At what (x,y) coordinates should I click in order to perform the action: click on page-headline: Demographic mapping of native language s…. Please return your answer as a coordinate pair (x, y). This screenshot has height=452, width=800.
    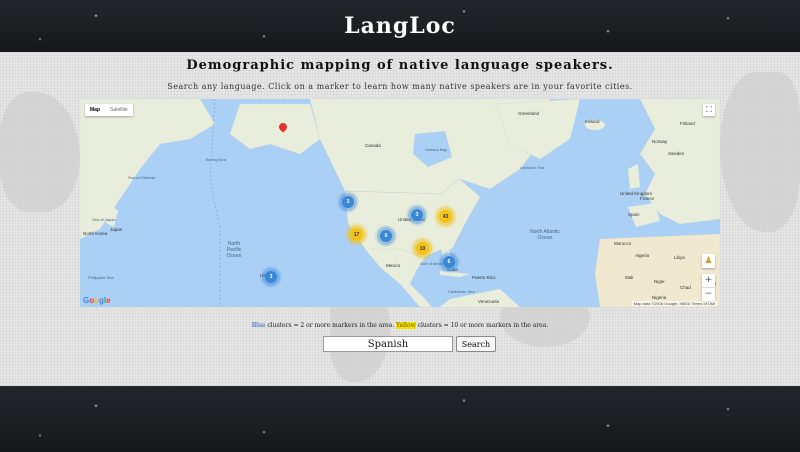
    Looking at the image, I should click on (400, 65).